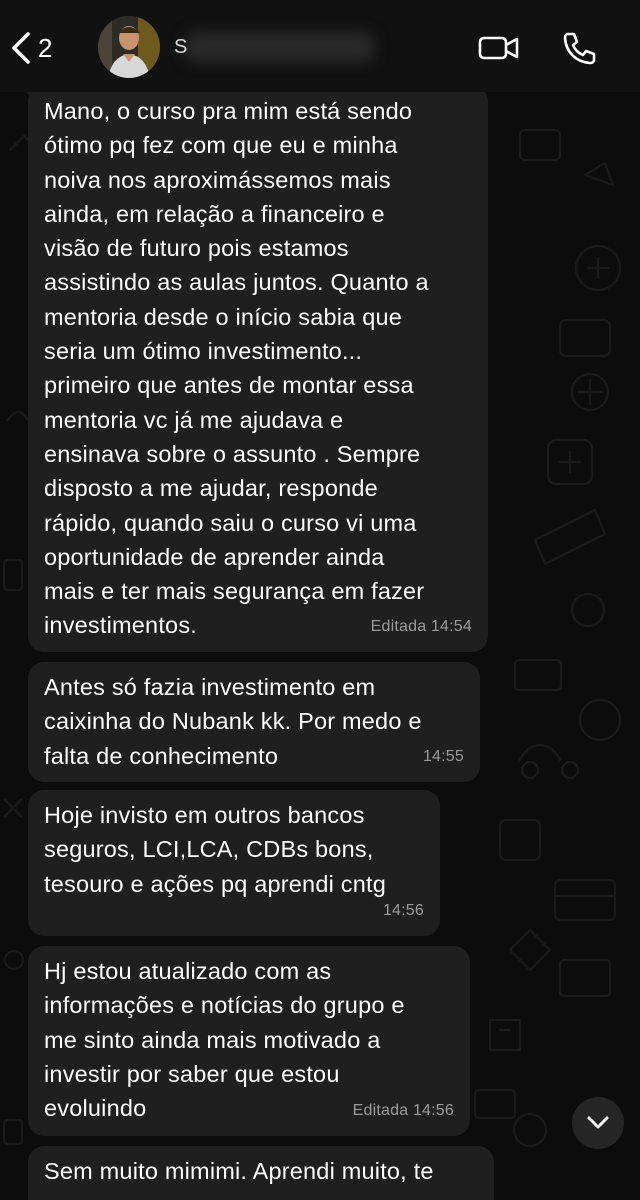 Image resolution: width=640 pixels, height=1200 pixels. I want to click on message-text: Sem muito mimimi. Aprendi muito, te, so click(239, 1171).